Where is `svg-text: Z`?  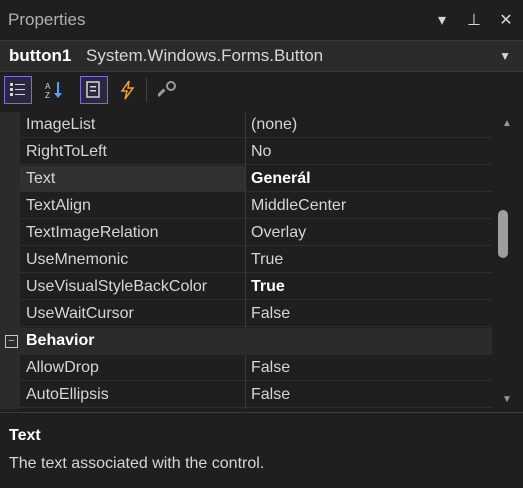 svg-text: Z is located at coordinates (47, 95).